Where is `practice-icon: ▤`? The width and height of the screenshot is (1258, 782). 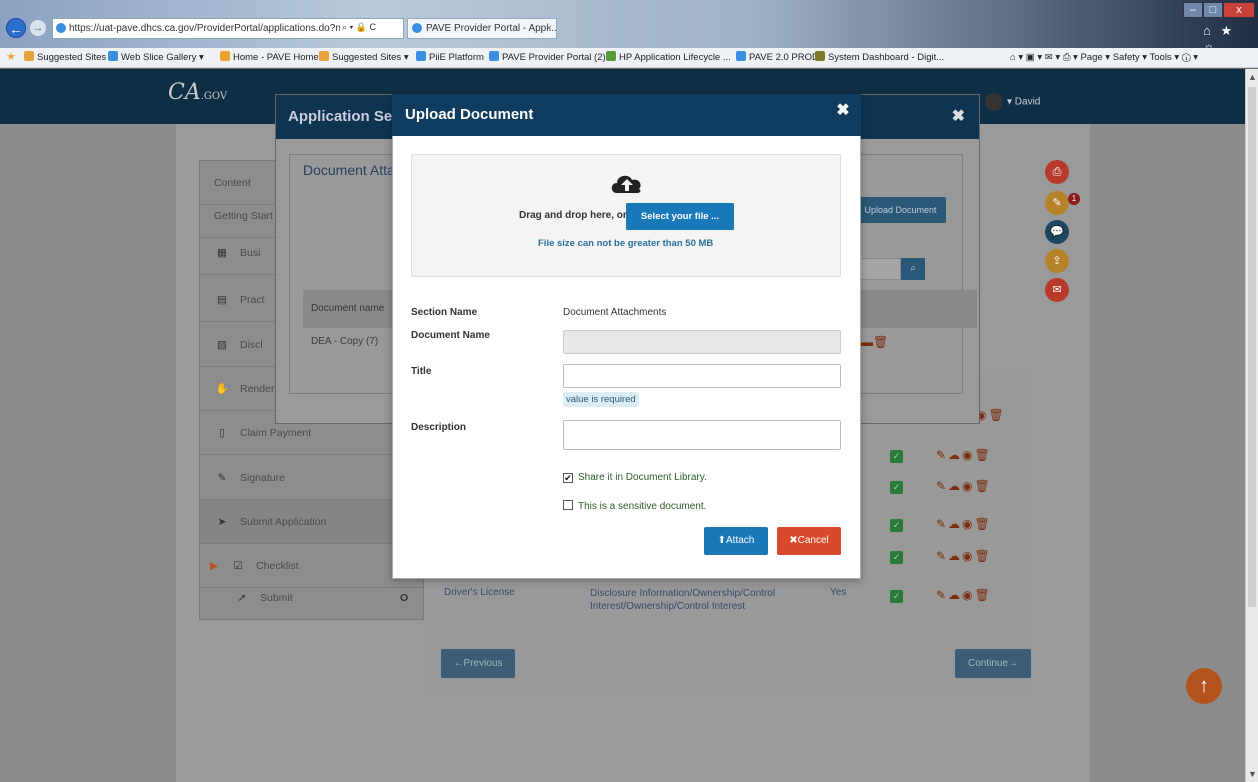
practice-icon: ▤ is located at coordinates (222, 300).